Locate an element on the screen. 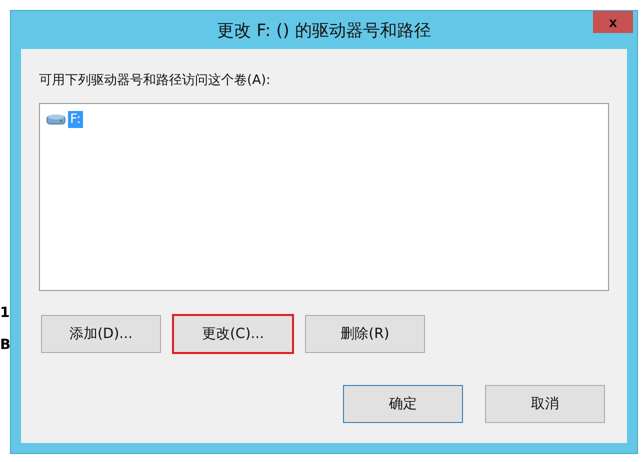 The width and height of the screenshot is (644, 462). drive-icon is located at coordinates (56, 119).